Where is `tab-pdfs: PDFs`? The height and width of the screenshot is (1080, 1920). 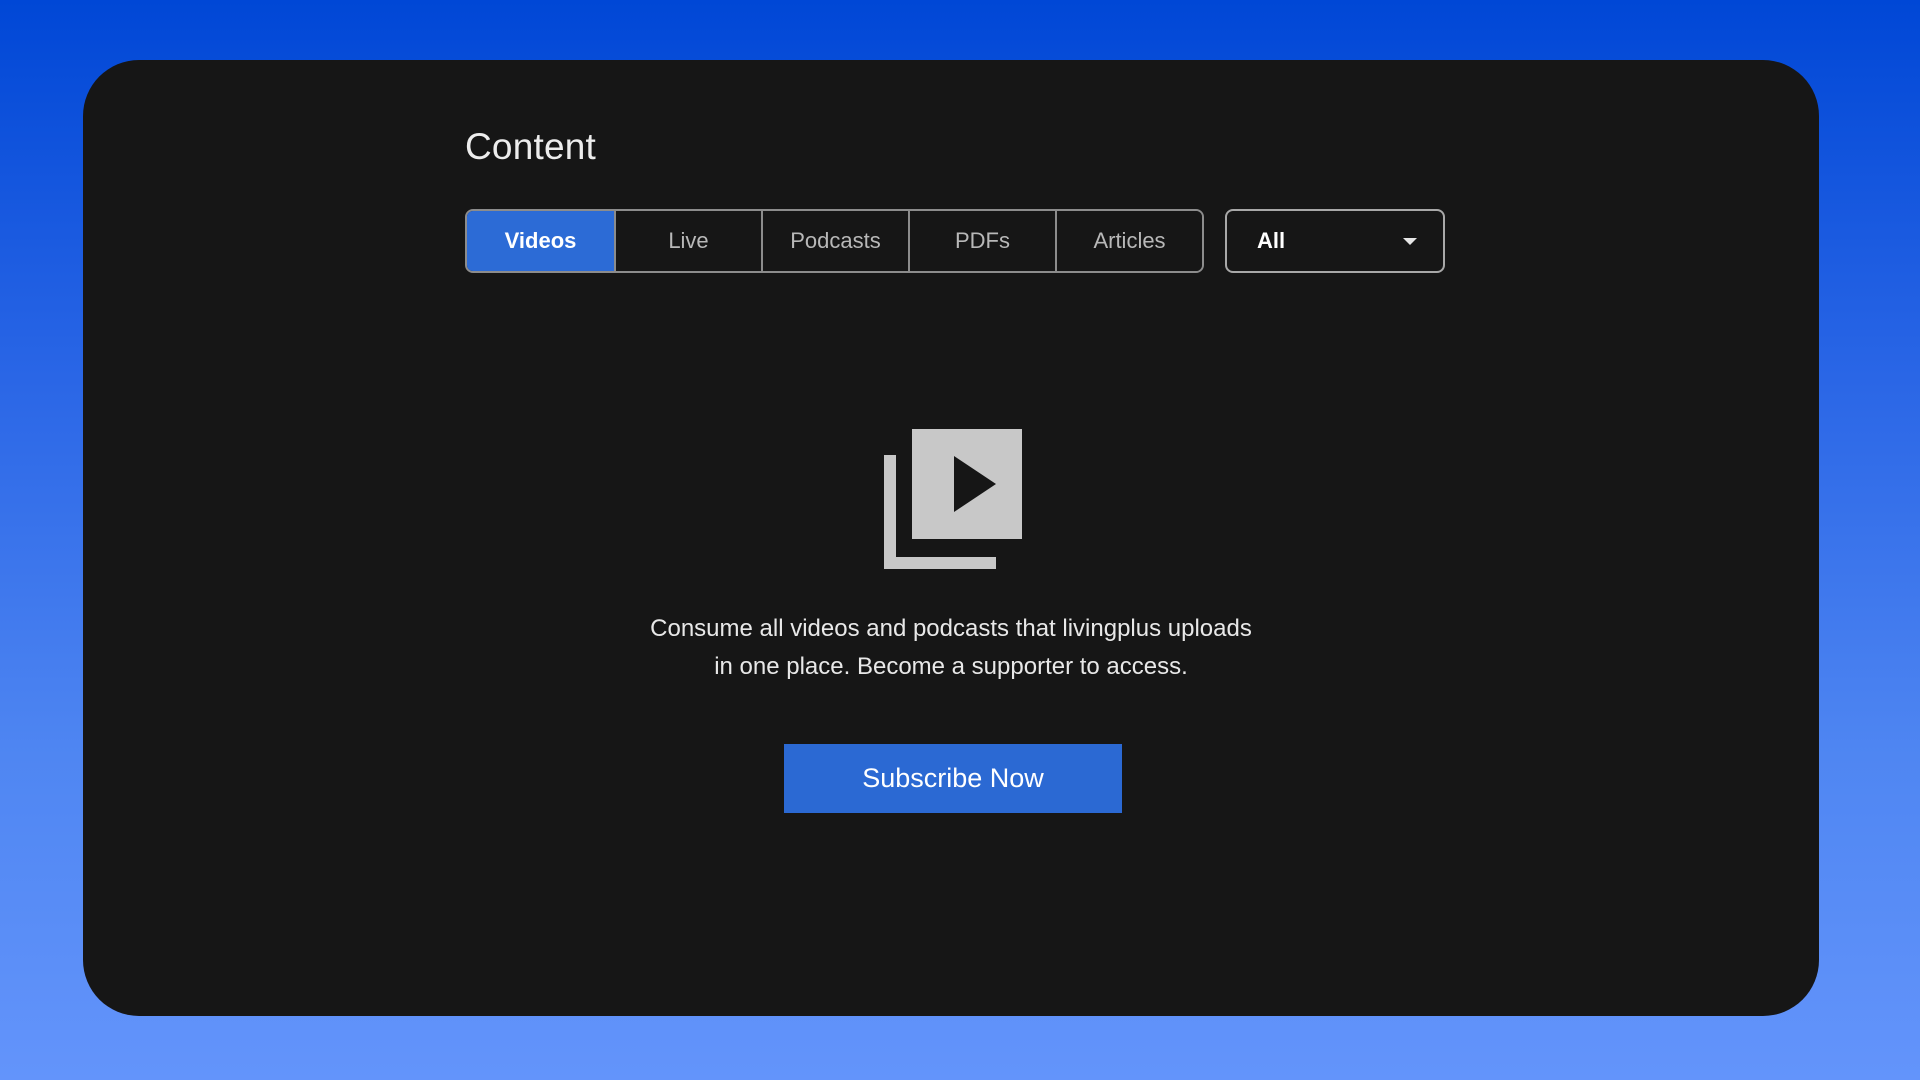 tab-pdfs: PDFs is located at coordinates (981, 241).